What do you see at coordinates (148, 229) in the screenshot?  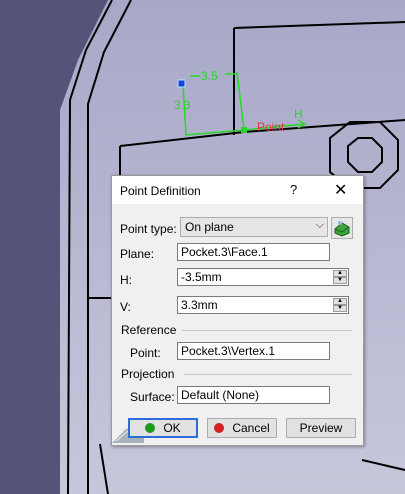 I see `point-type-label: Point type:` at bounding box center [148, 229].